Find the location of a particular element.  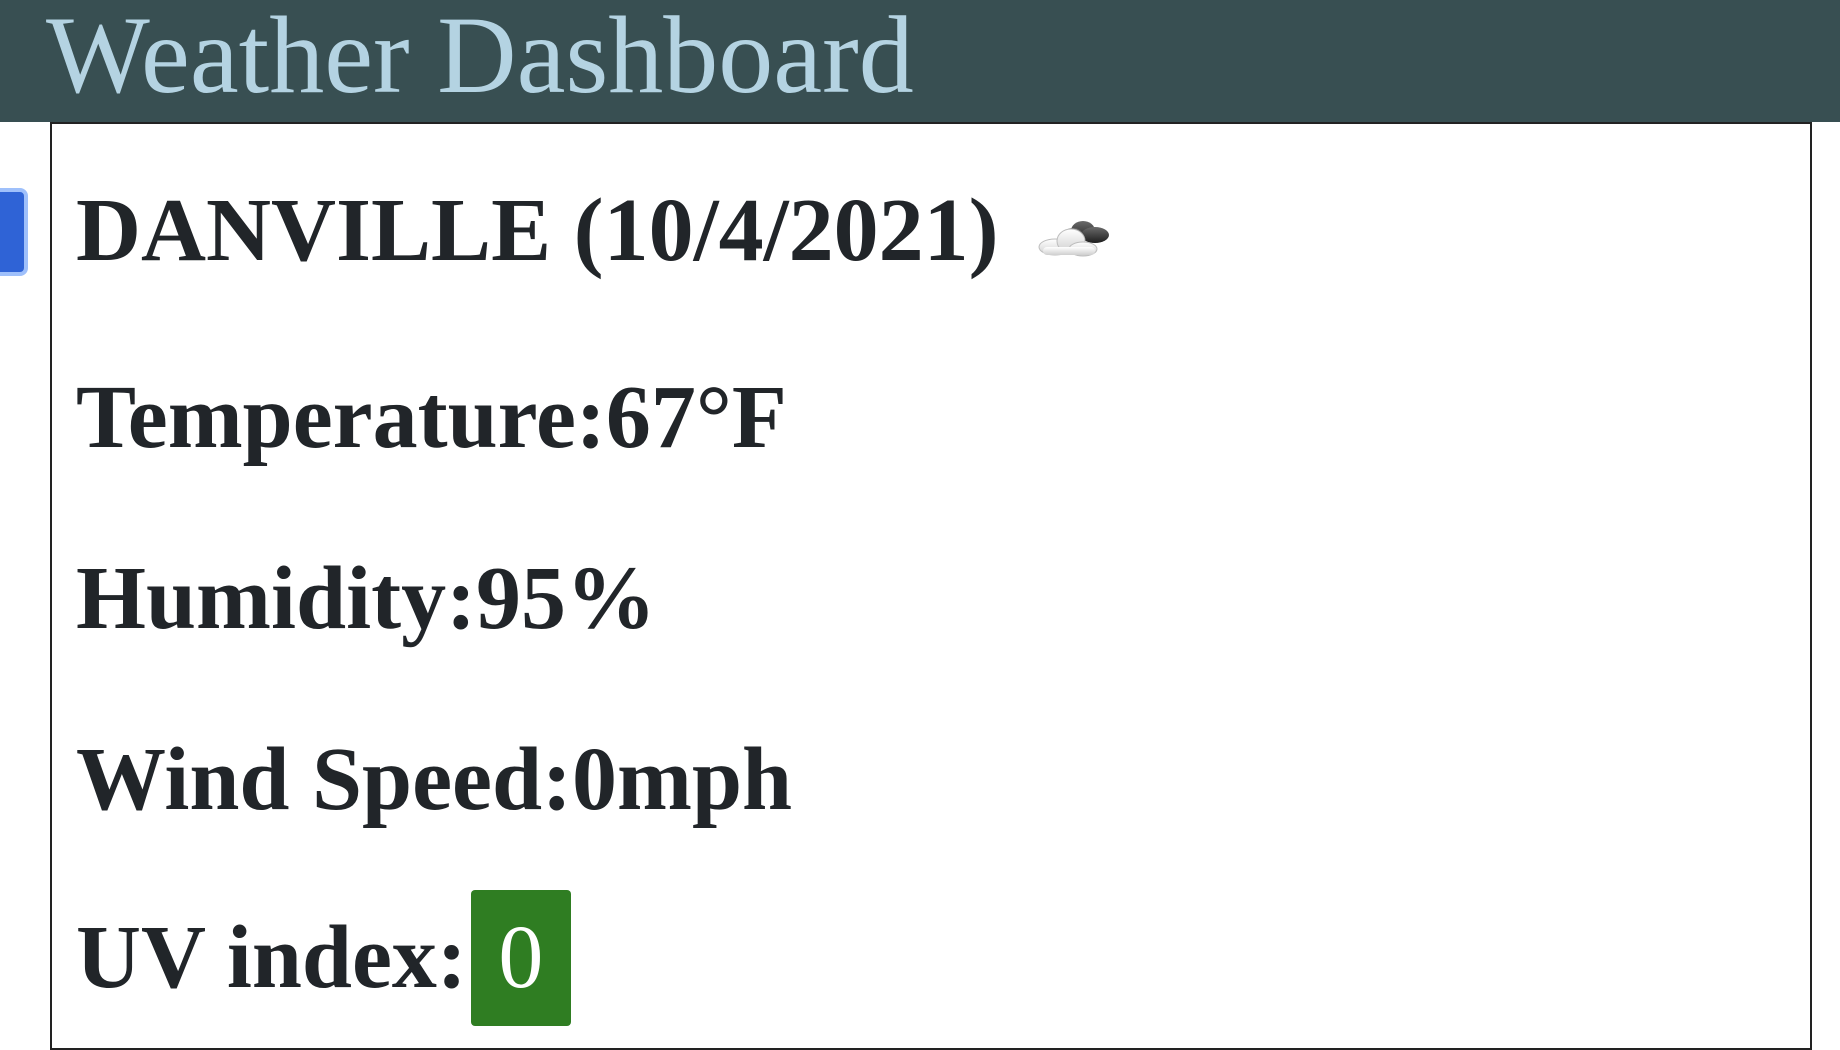

temperature-label: Temperature: is located at coordinates (341, 417).